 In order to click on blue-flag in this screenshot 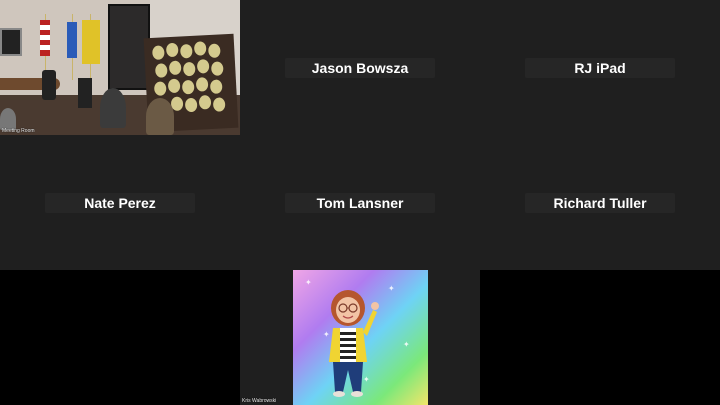, I will do `click(72, 40)`.